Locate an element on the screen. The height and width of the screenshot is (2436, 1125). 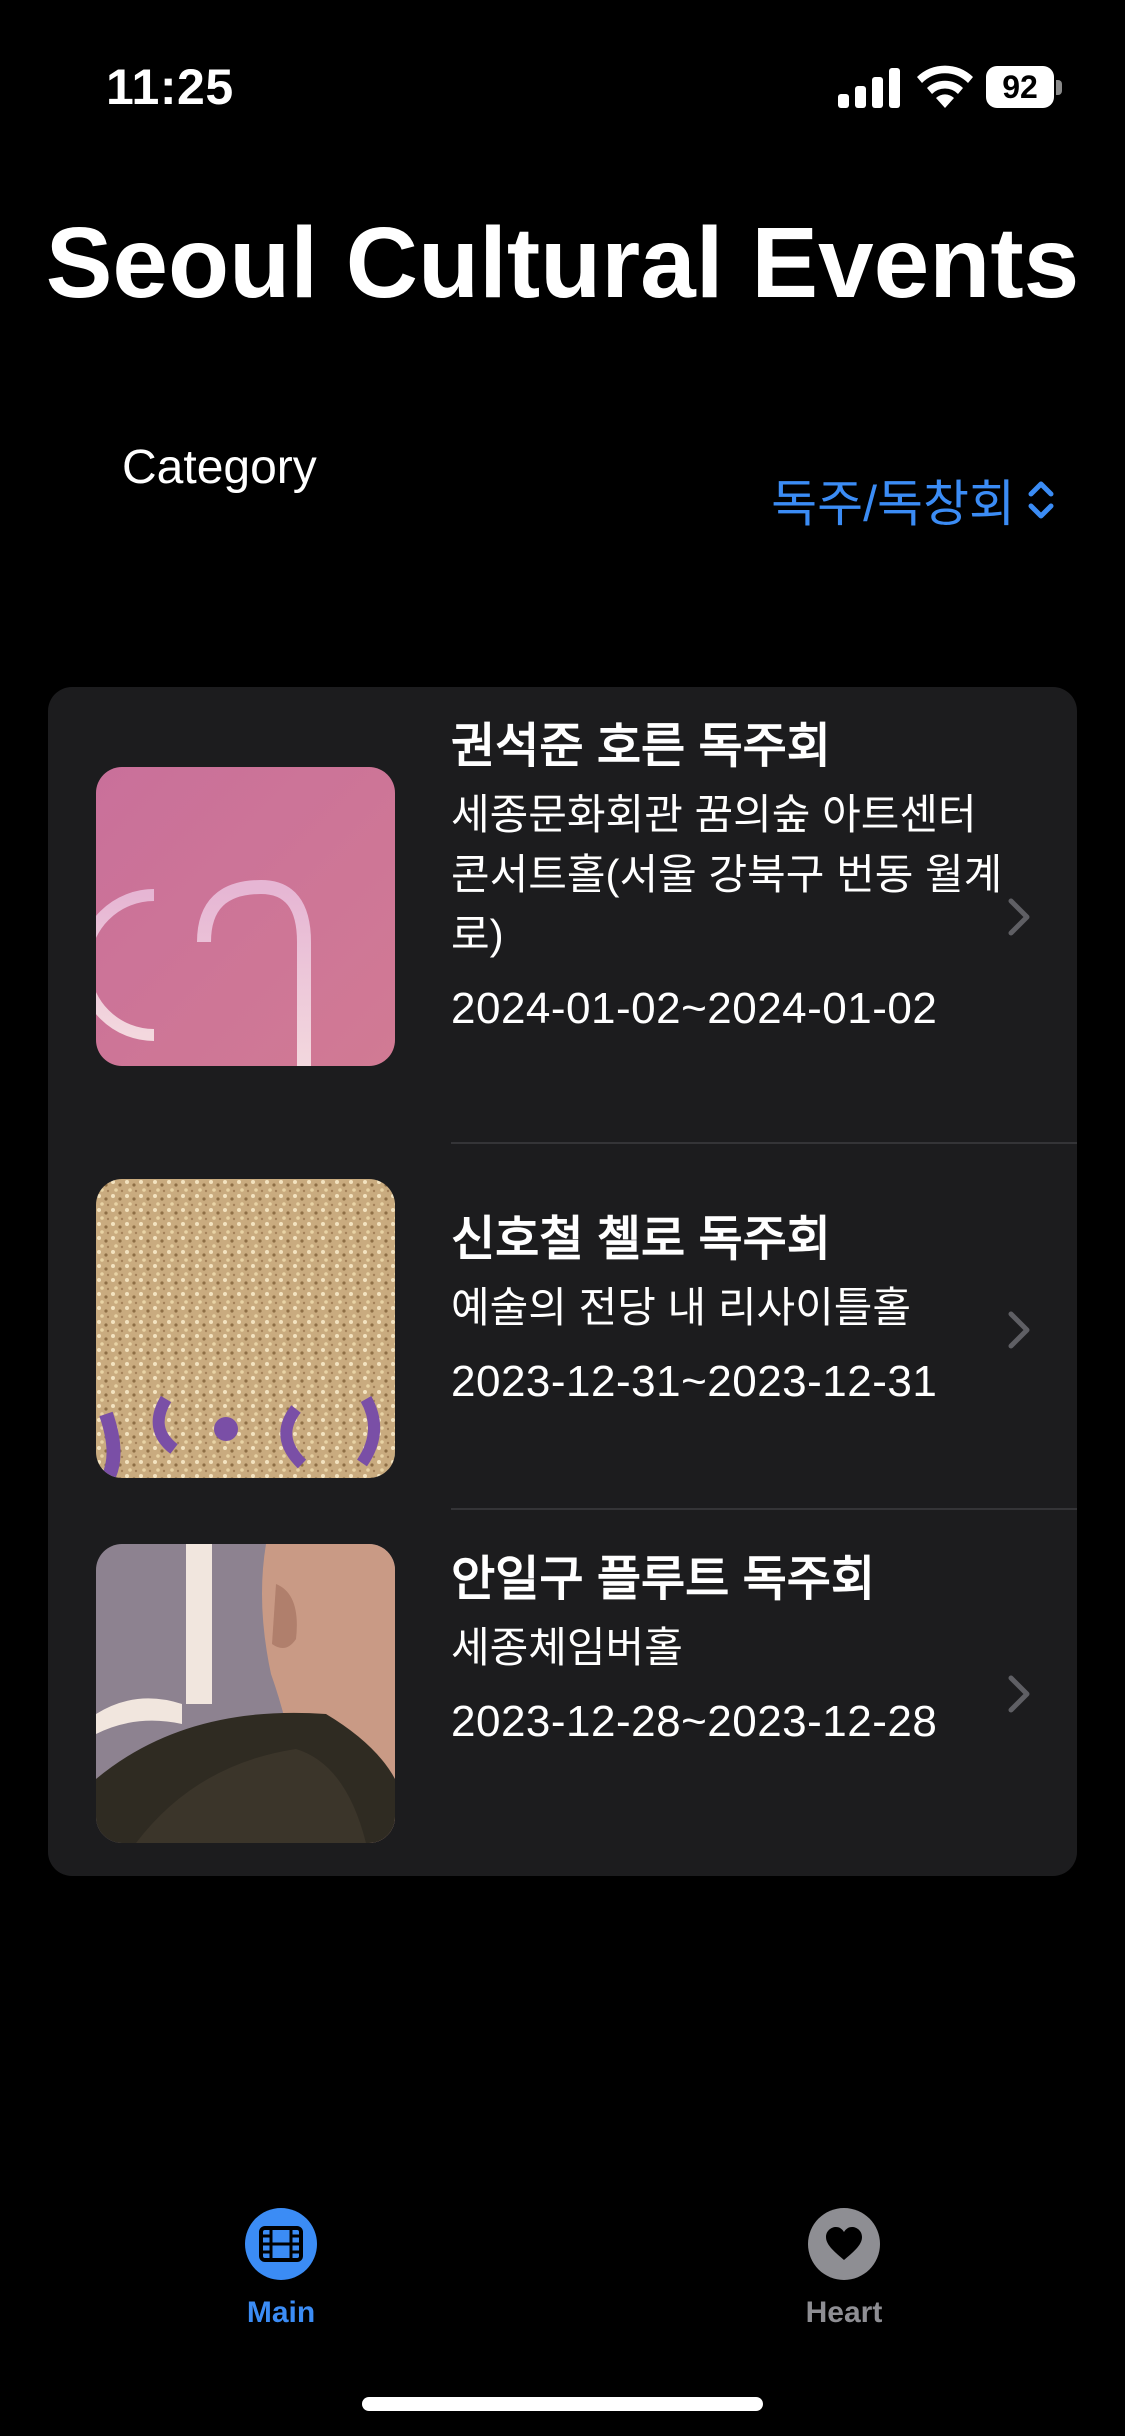
category-picker: 독주/독창회 is located at coordinates (913, 500).